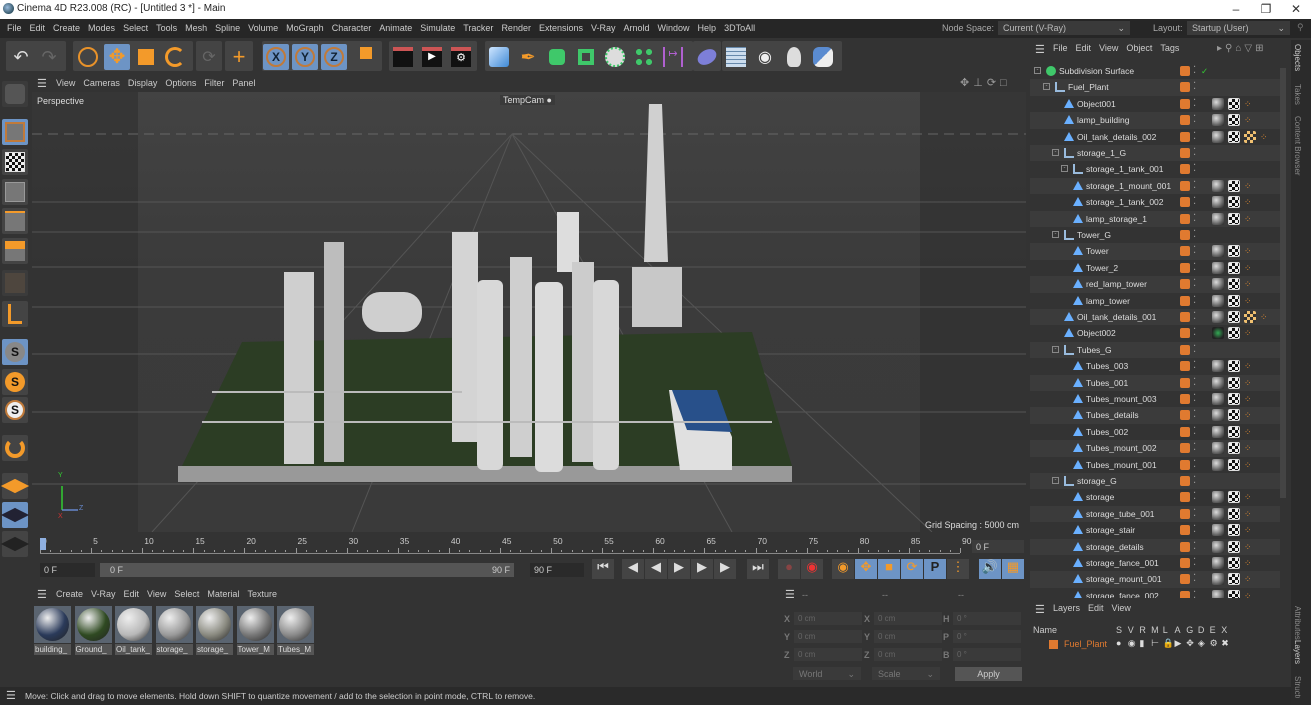  Describe the element at coordinates (516, 28) in the screenshot. I see `menu-render: Render` at that location.